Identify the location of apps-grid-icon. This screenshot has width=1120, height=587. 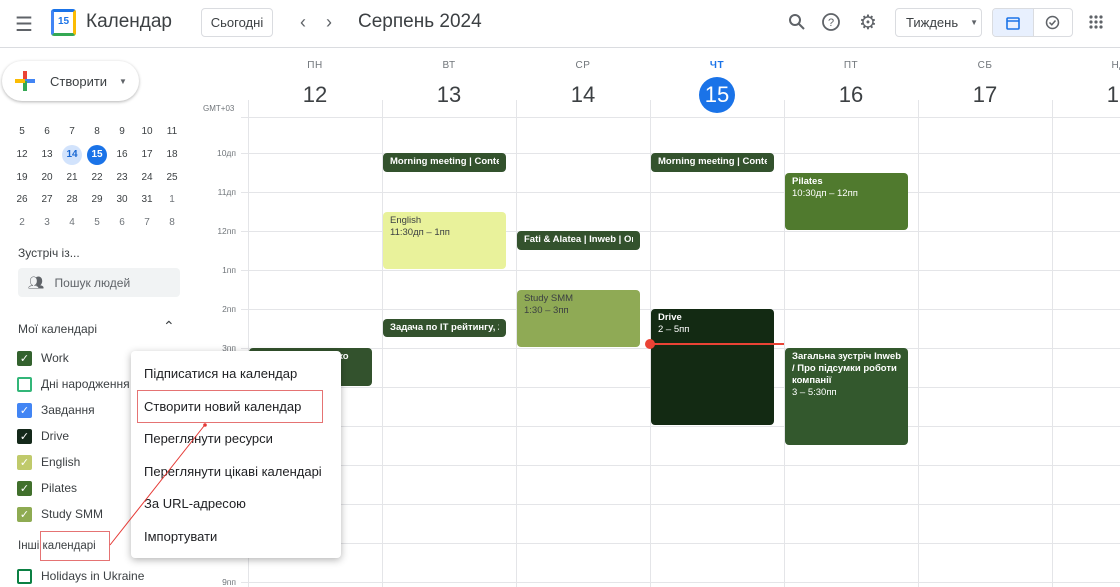
(1096, 22).